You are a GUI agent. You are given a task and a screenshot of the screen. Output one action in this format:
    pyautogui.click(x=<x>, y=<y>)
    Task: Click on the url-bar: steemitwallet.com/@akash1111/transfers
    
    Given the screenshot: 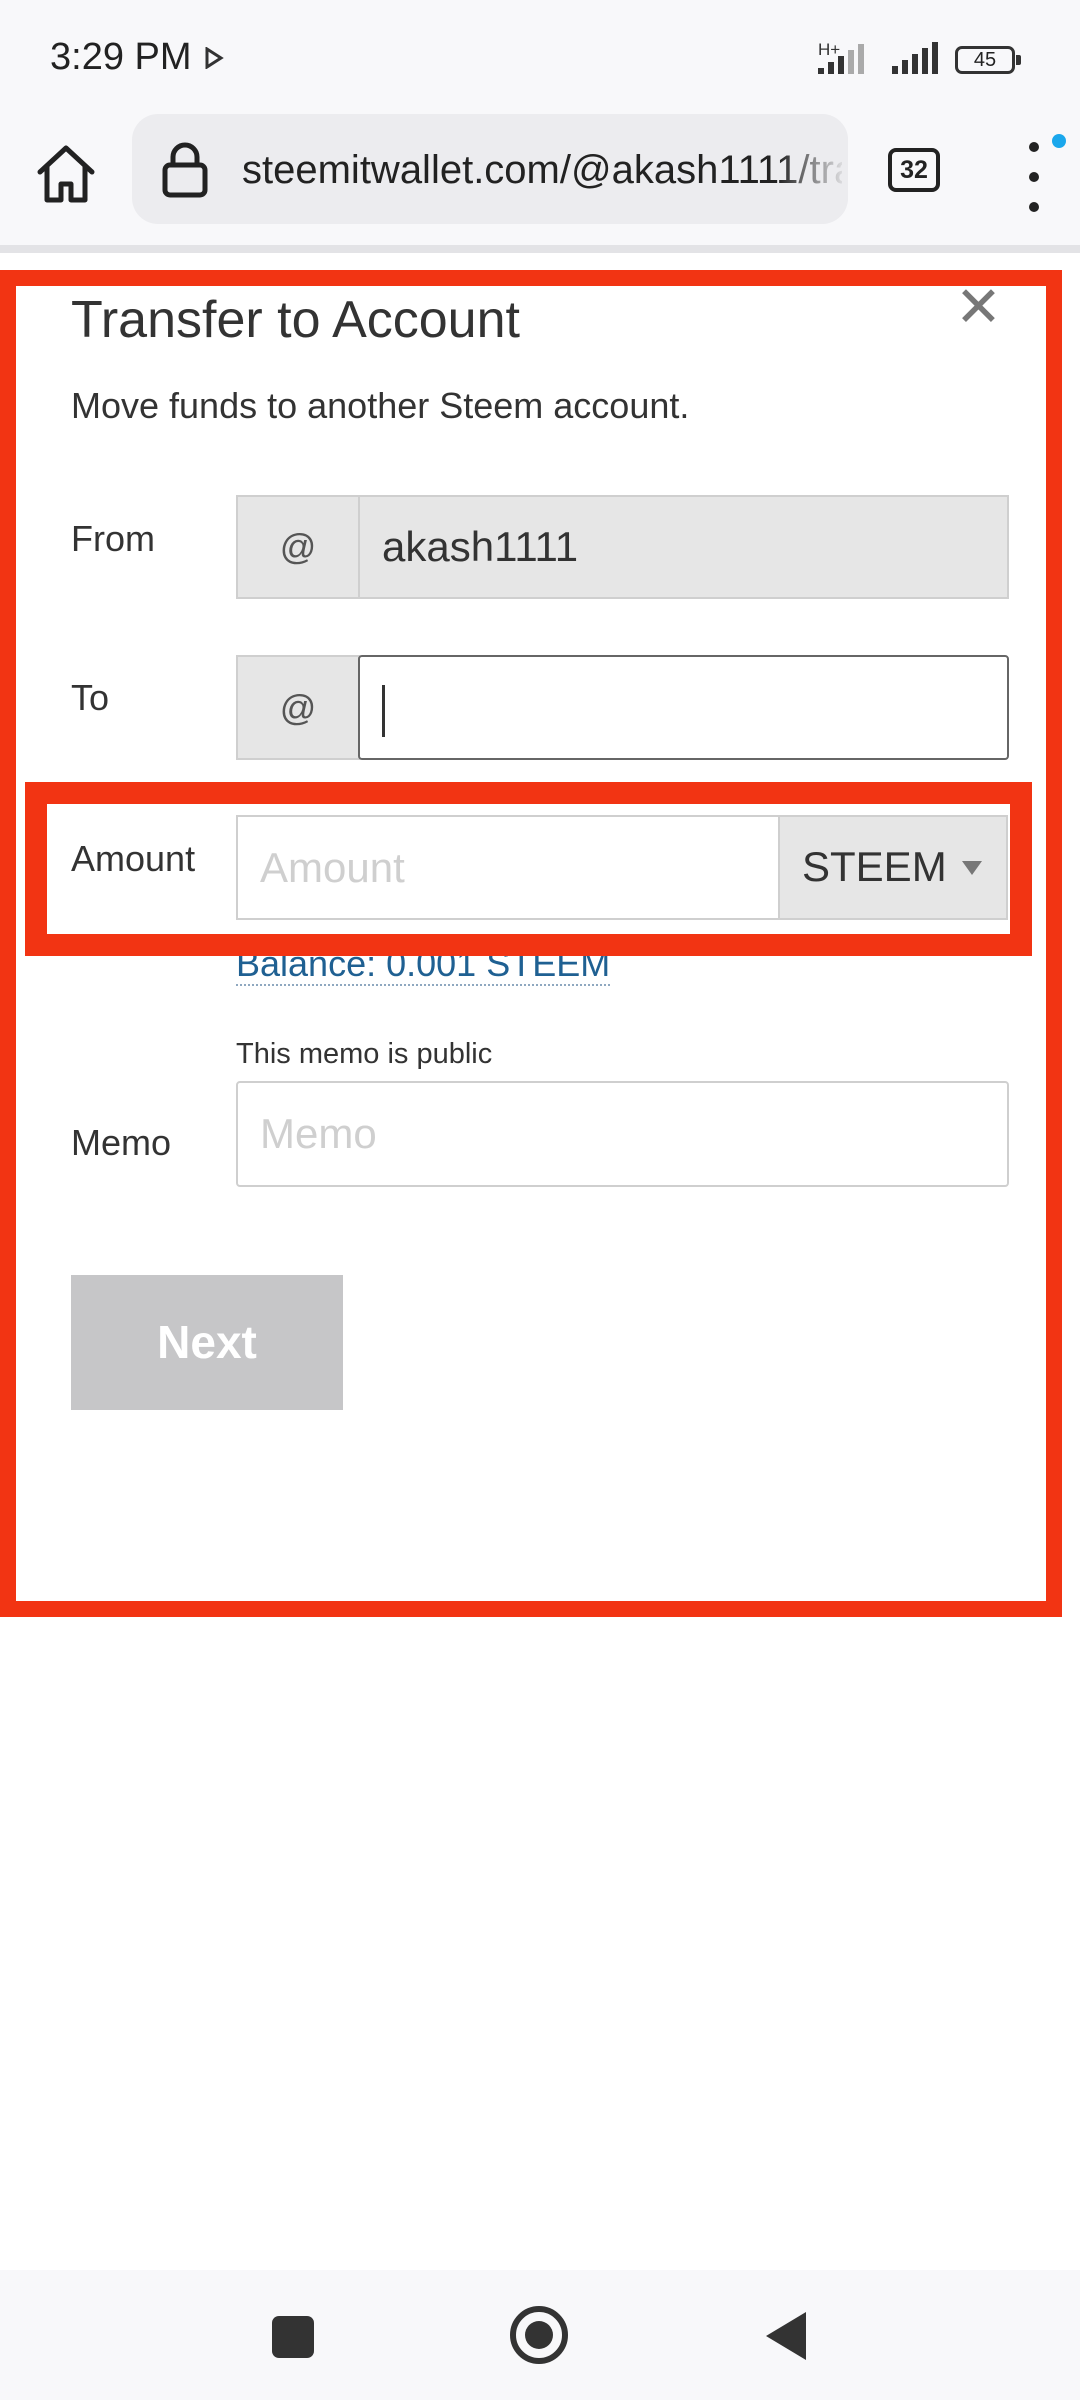 What is the action you would take?
    pyautogui.click(x=490, y=169)
    